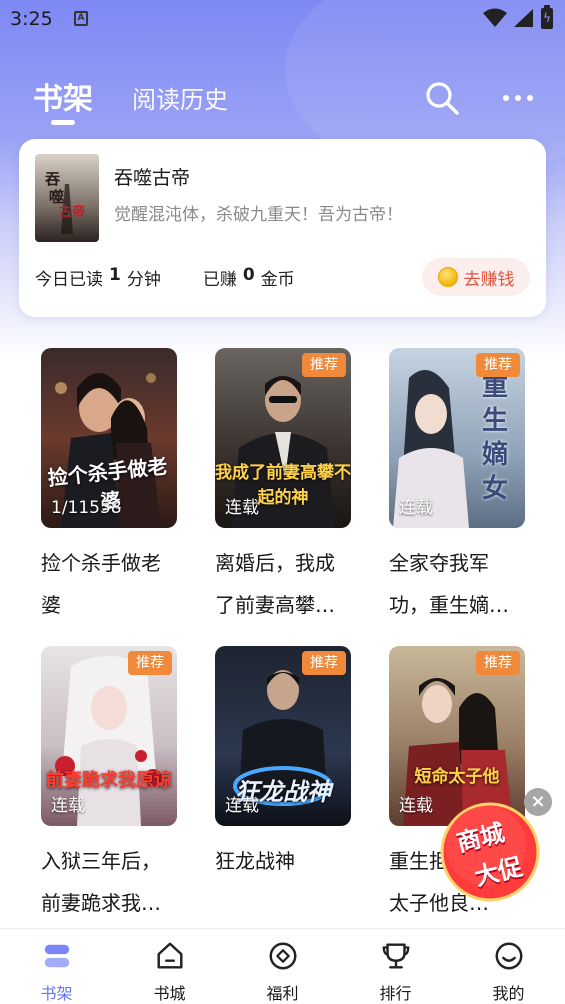 Image resolution: width=565 pixels, height=1004 pixels. I want to click on wifi-icon, so click(495, 17).